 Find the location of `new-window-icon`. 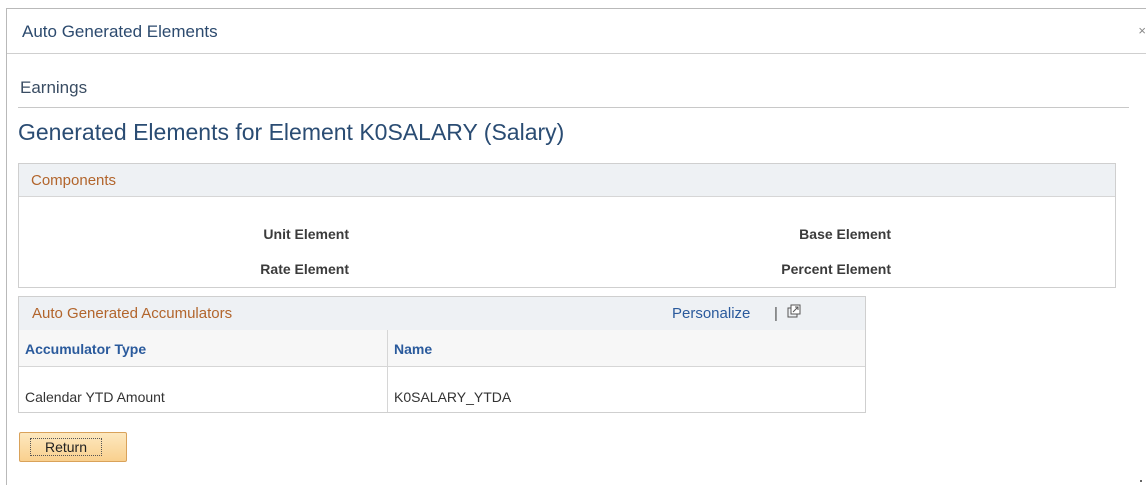

new-window-icon is located at coordinates (794, 311).